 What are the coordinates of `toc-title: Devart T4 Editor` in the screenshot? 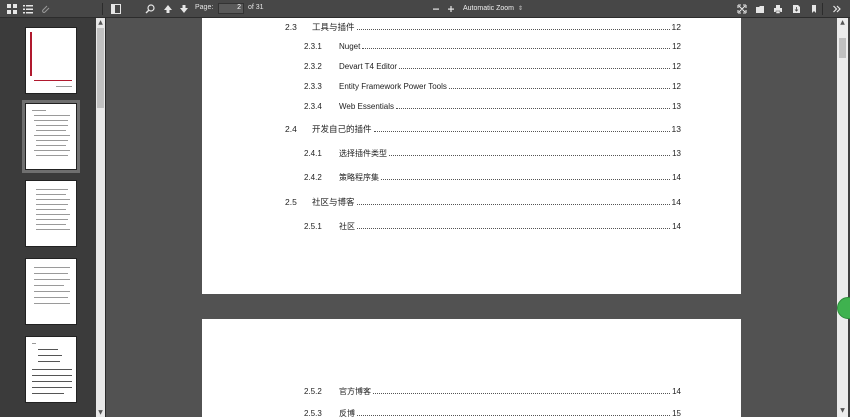 It's located at (368, 66).